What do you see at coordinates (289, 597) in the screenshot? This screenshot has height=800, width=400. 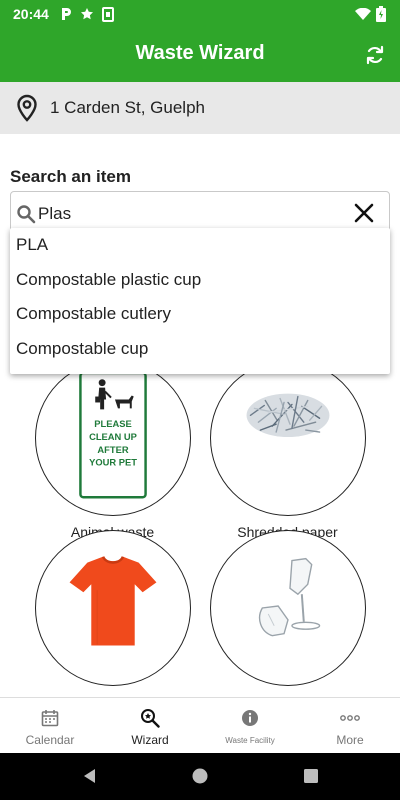 I see `broken-glass-image` at bounding box center [289, 597].